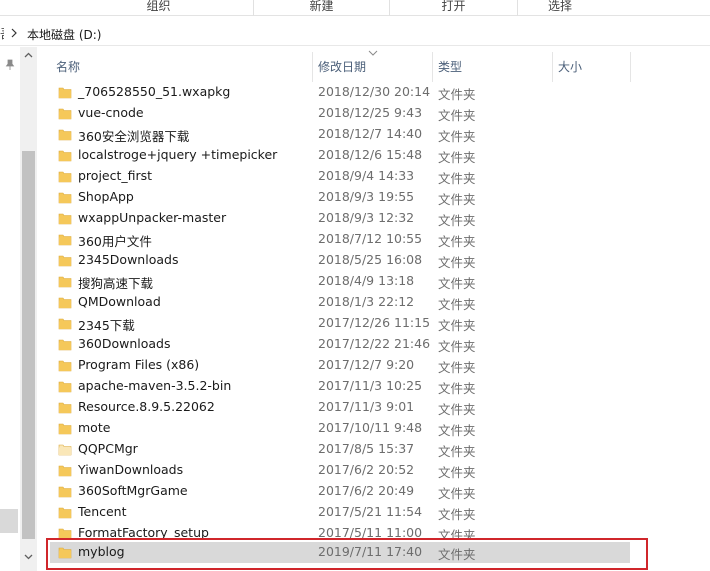  I want to click on ribbon-group-open: 打开, so click(454, 8).